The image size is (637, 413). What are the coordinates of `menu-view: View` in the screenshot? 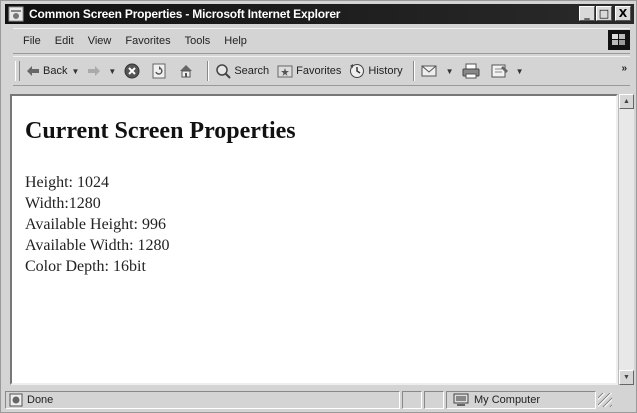 It's located at (100, 41).